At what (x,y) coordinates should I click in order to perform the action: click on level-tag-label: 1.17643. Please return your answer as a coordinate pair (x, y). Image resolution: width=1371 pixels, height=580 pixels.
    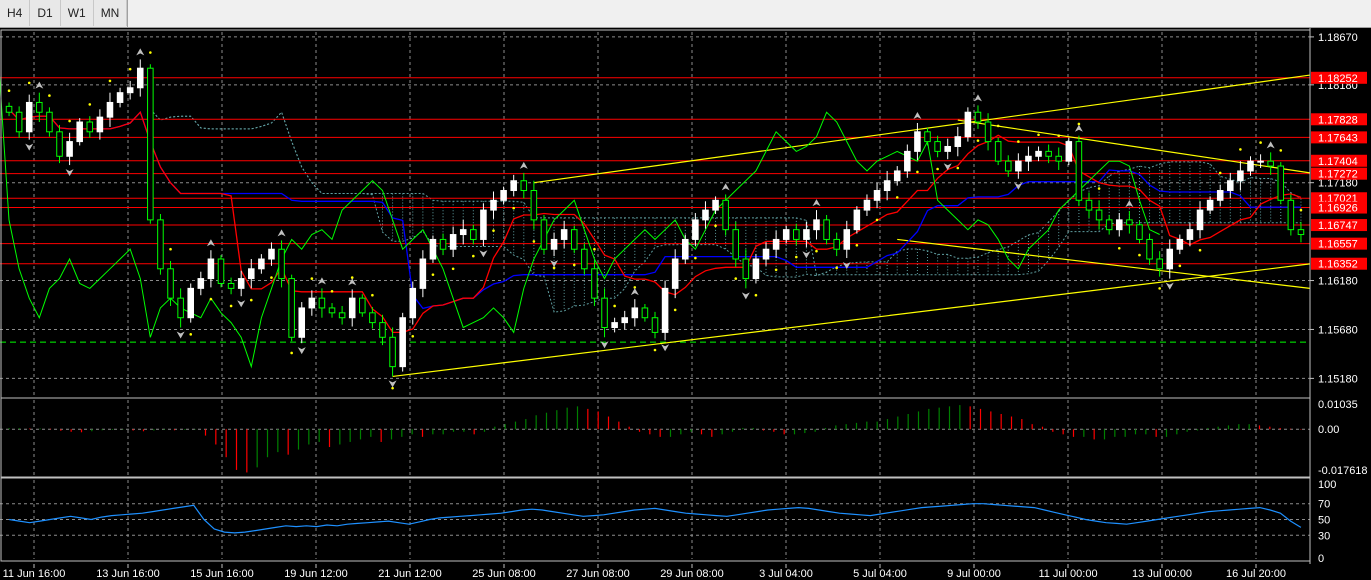
    Looking at the image, I should click on (1338, 138).